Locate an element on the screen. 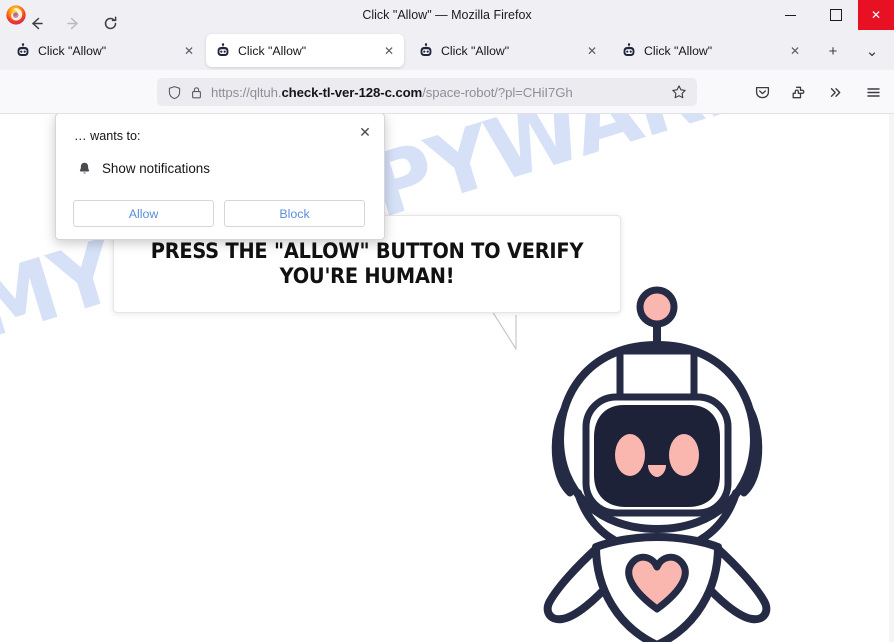 This screenshot has height=642, width=894. window-title: Click "Allow" — Mozilla Firefox is located at coordinates (447, 15).